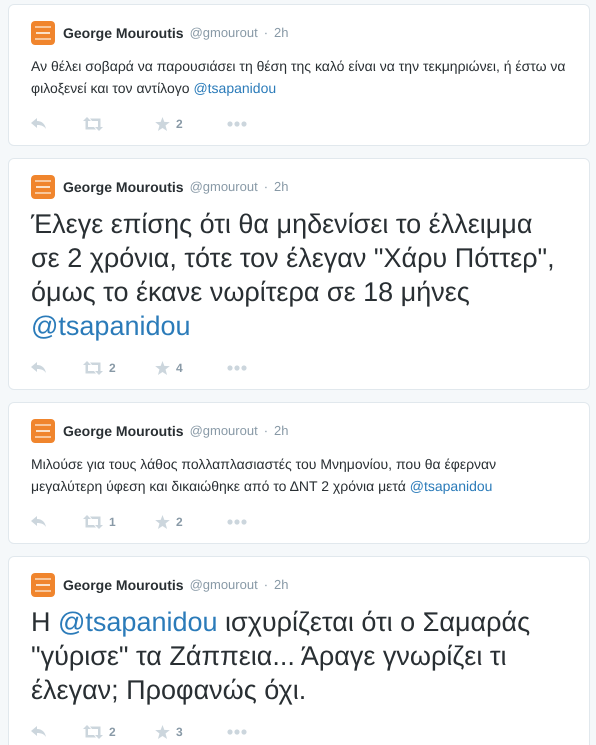 This screenshot has width=596, height=745. What do you see at coordinates (179, 732) in the screenshot?
I see `favorite-count: 3` at bounding box center [179, 732].